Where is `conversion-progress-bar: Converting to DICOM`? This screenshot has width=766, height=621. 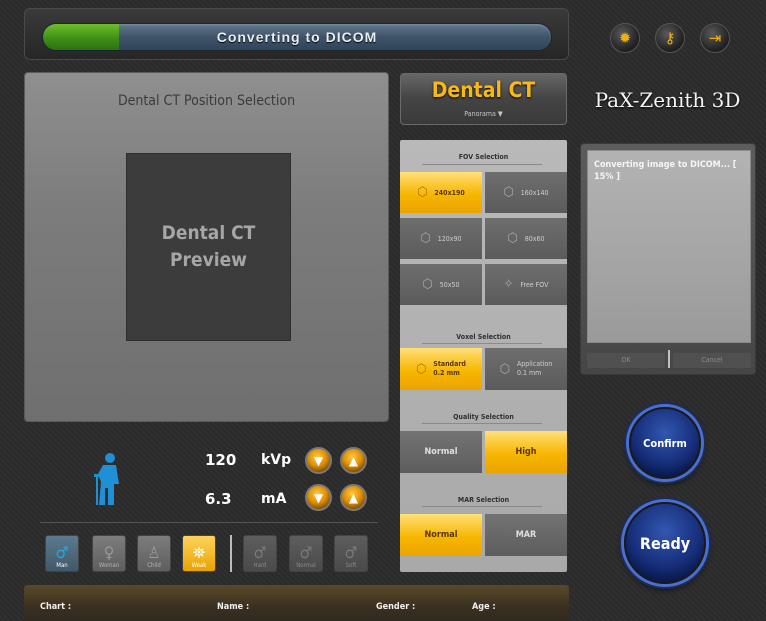
conversion-progress-bar: Converting to DICOM is located at coordinates (297, 37).